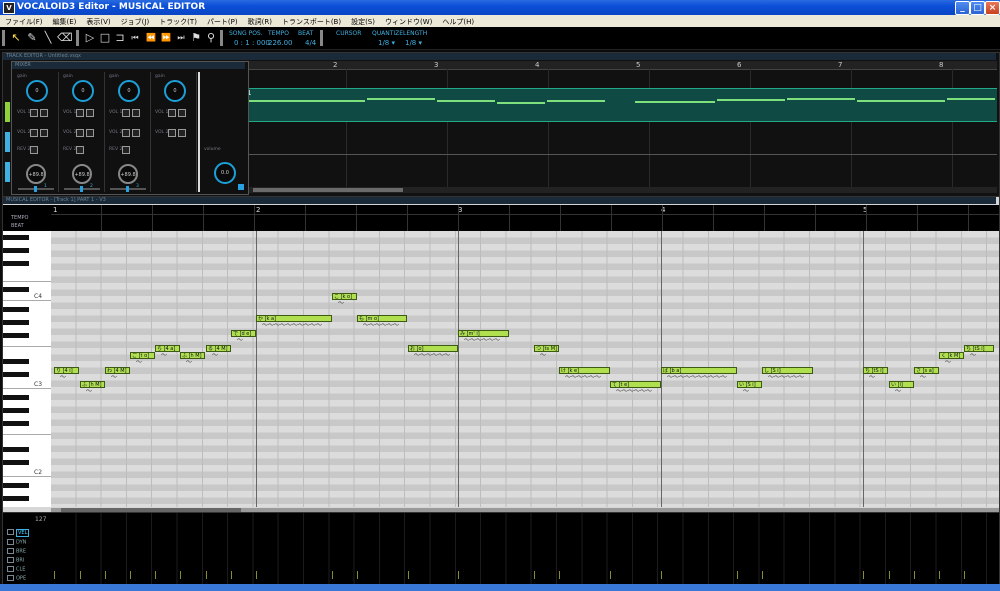 The height and width of the screenshot is (591, 1000). I want to click on fast-forward-icon: ⏩, so click(166, 38).